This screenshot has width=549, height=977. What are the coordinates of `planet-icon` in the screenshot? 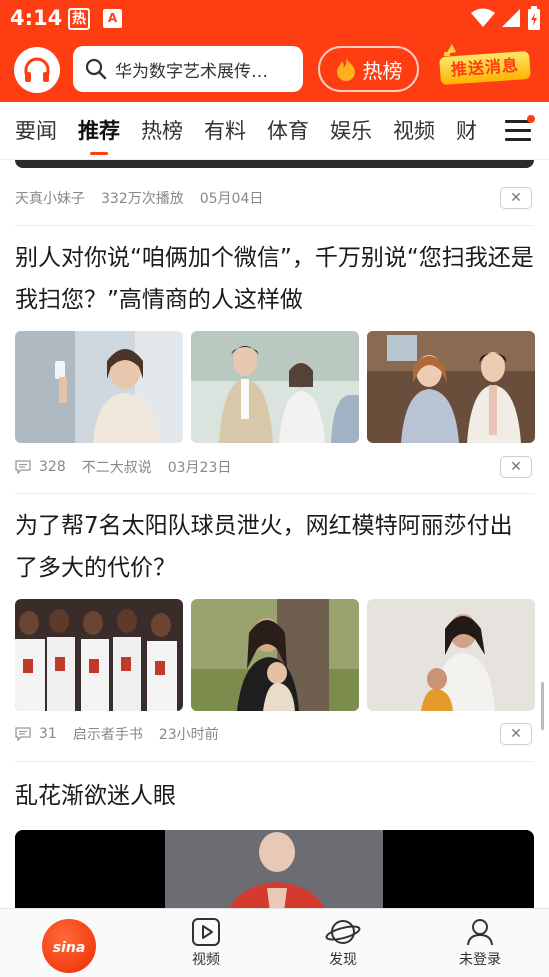 It's located at (343, 932).